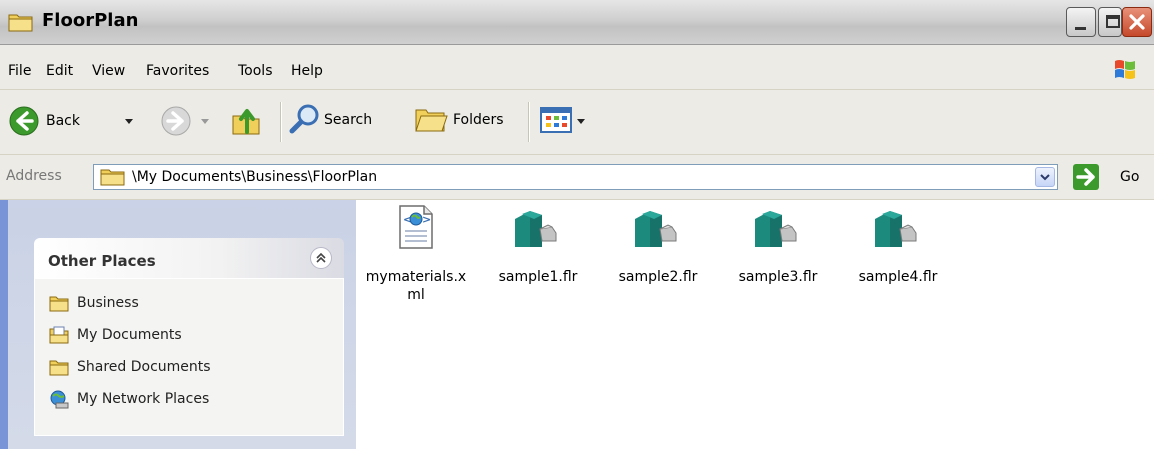 Image resolution: width=1154 pixels, height=449 pixels. Describe the element at coordinates (416, 227) in the screenshot. I see `xml-file-icon: < >` at that location.